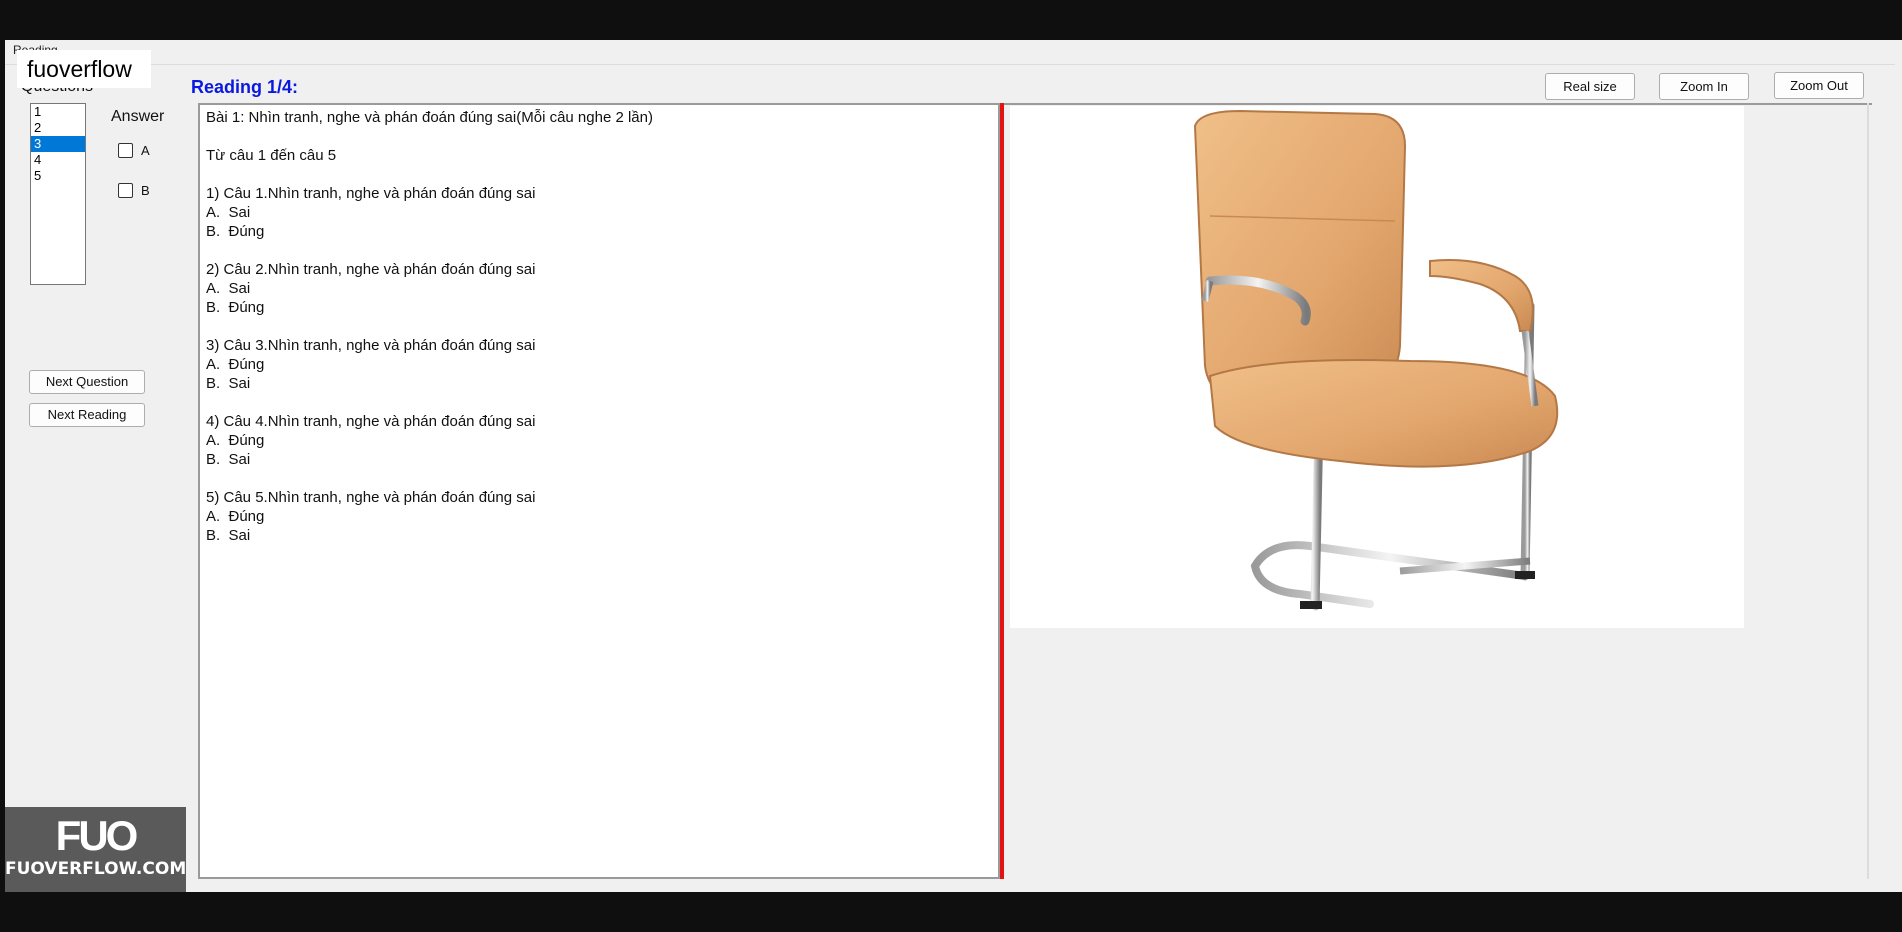  I want to click on next-question-button: Next Question, so click(87, 382).